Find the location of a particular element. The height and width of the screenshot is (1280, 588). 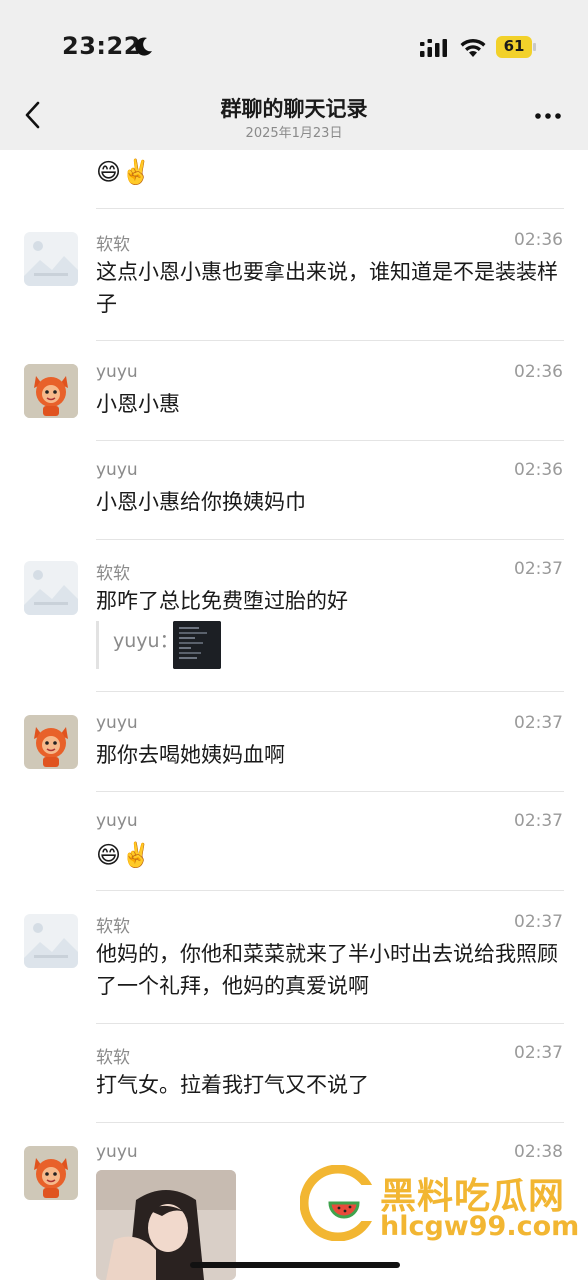

message-text: 这点小恩小惠也要拿出来说，谁知道是不是装装样子 is located at coordinates (327, 288).